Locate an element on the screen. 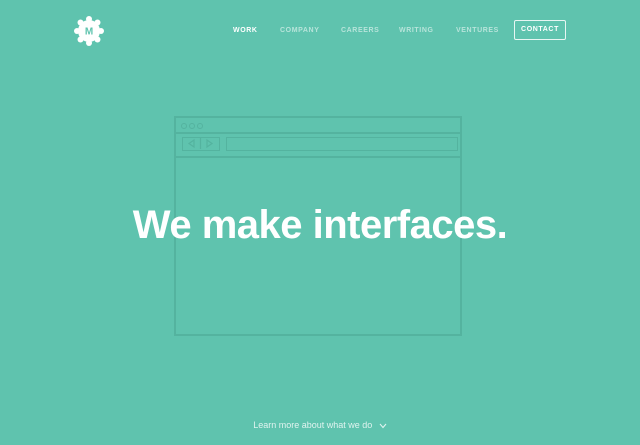 The height and width of the screenshot is (445, 640). nav-item-writing: WRITING is located at coordinates (416, 30).